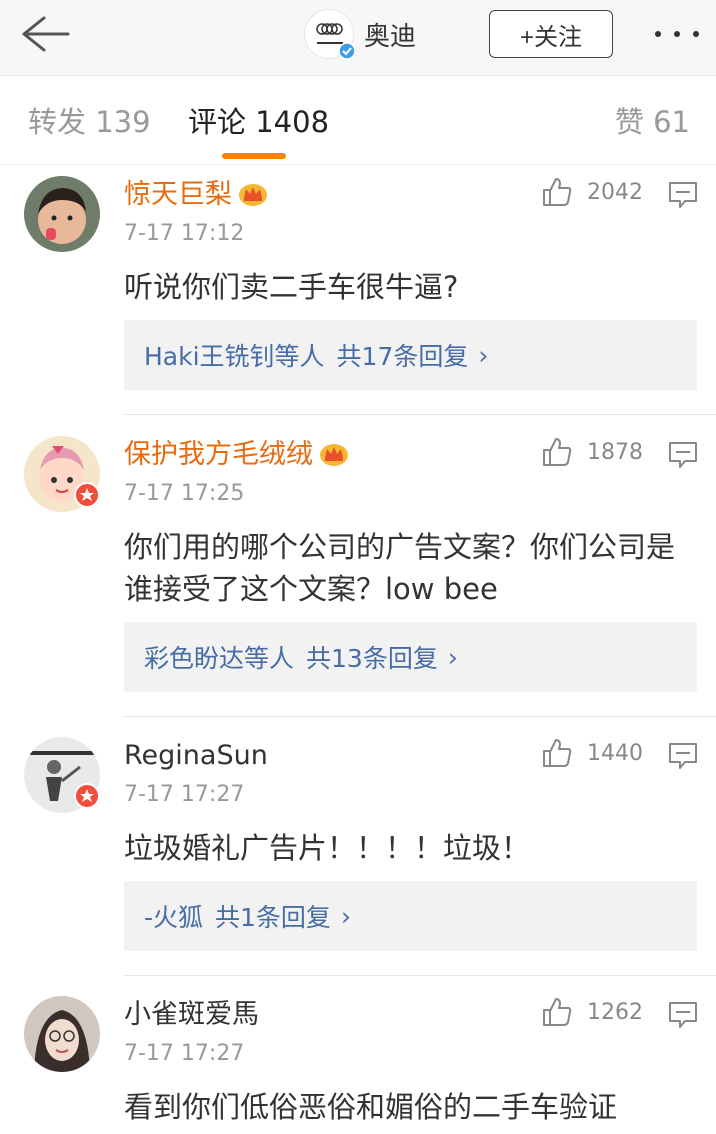  I want to click on like-count: 1878, so click(615, 452).